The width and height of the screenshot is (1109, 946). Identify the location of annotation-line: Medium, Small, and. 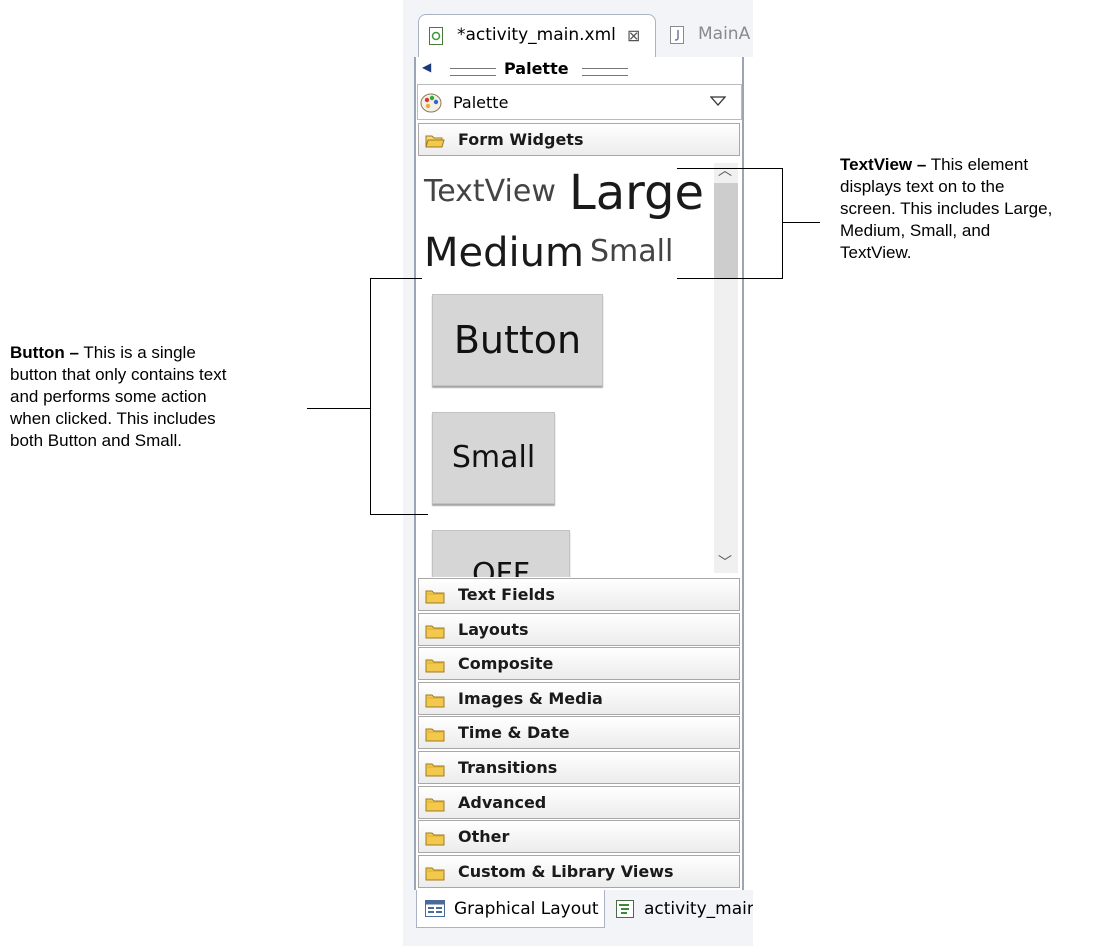
(915, 230).